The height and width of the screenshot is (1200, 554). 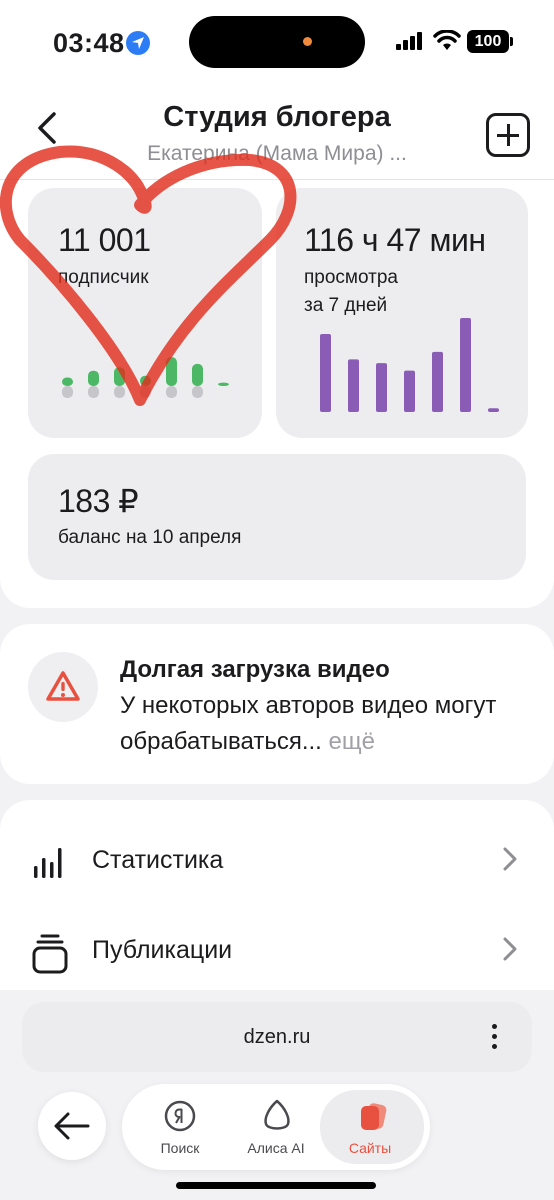 What do you see at coordinates (150, 537) in the screenshot?
I see `balance-label: баланс на 10 апреля` at bounding box center [150, 537].